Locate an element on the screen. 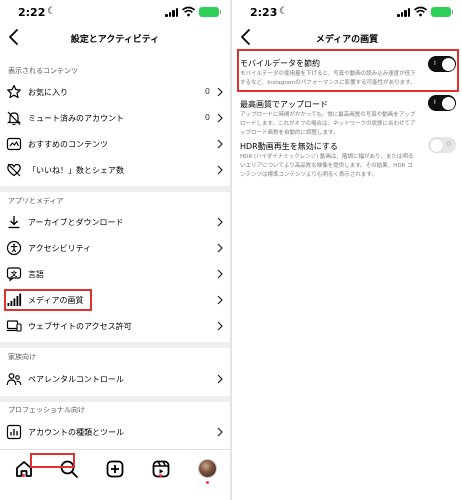 This screenshot has height=500, width=462. setting-title: HDR動画再生を無効にする is located at coordinates (289, 146).